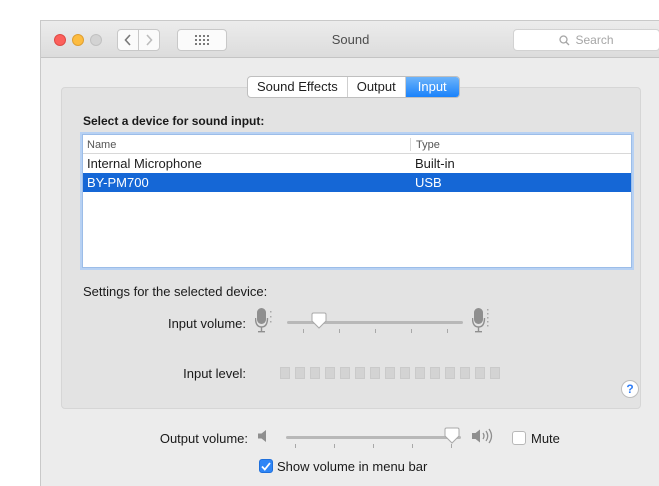 The height and width of the screenshot is (486, 659). Describe the element at coordinates (206, 323) in the screenshot. I see `input-volume-label: Input volume:` at that location.